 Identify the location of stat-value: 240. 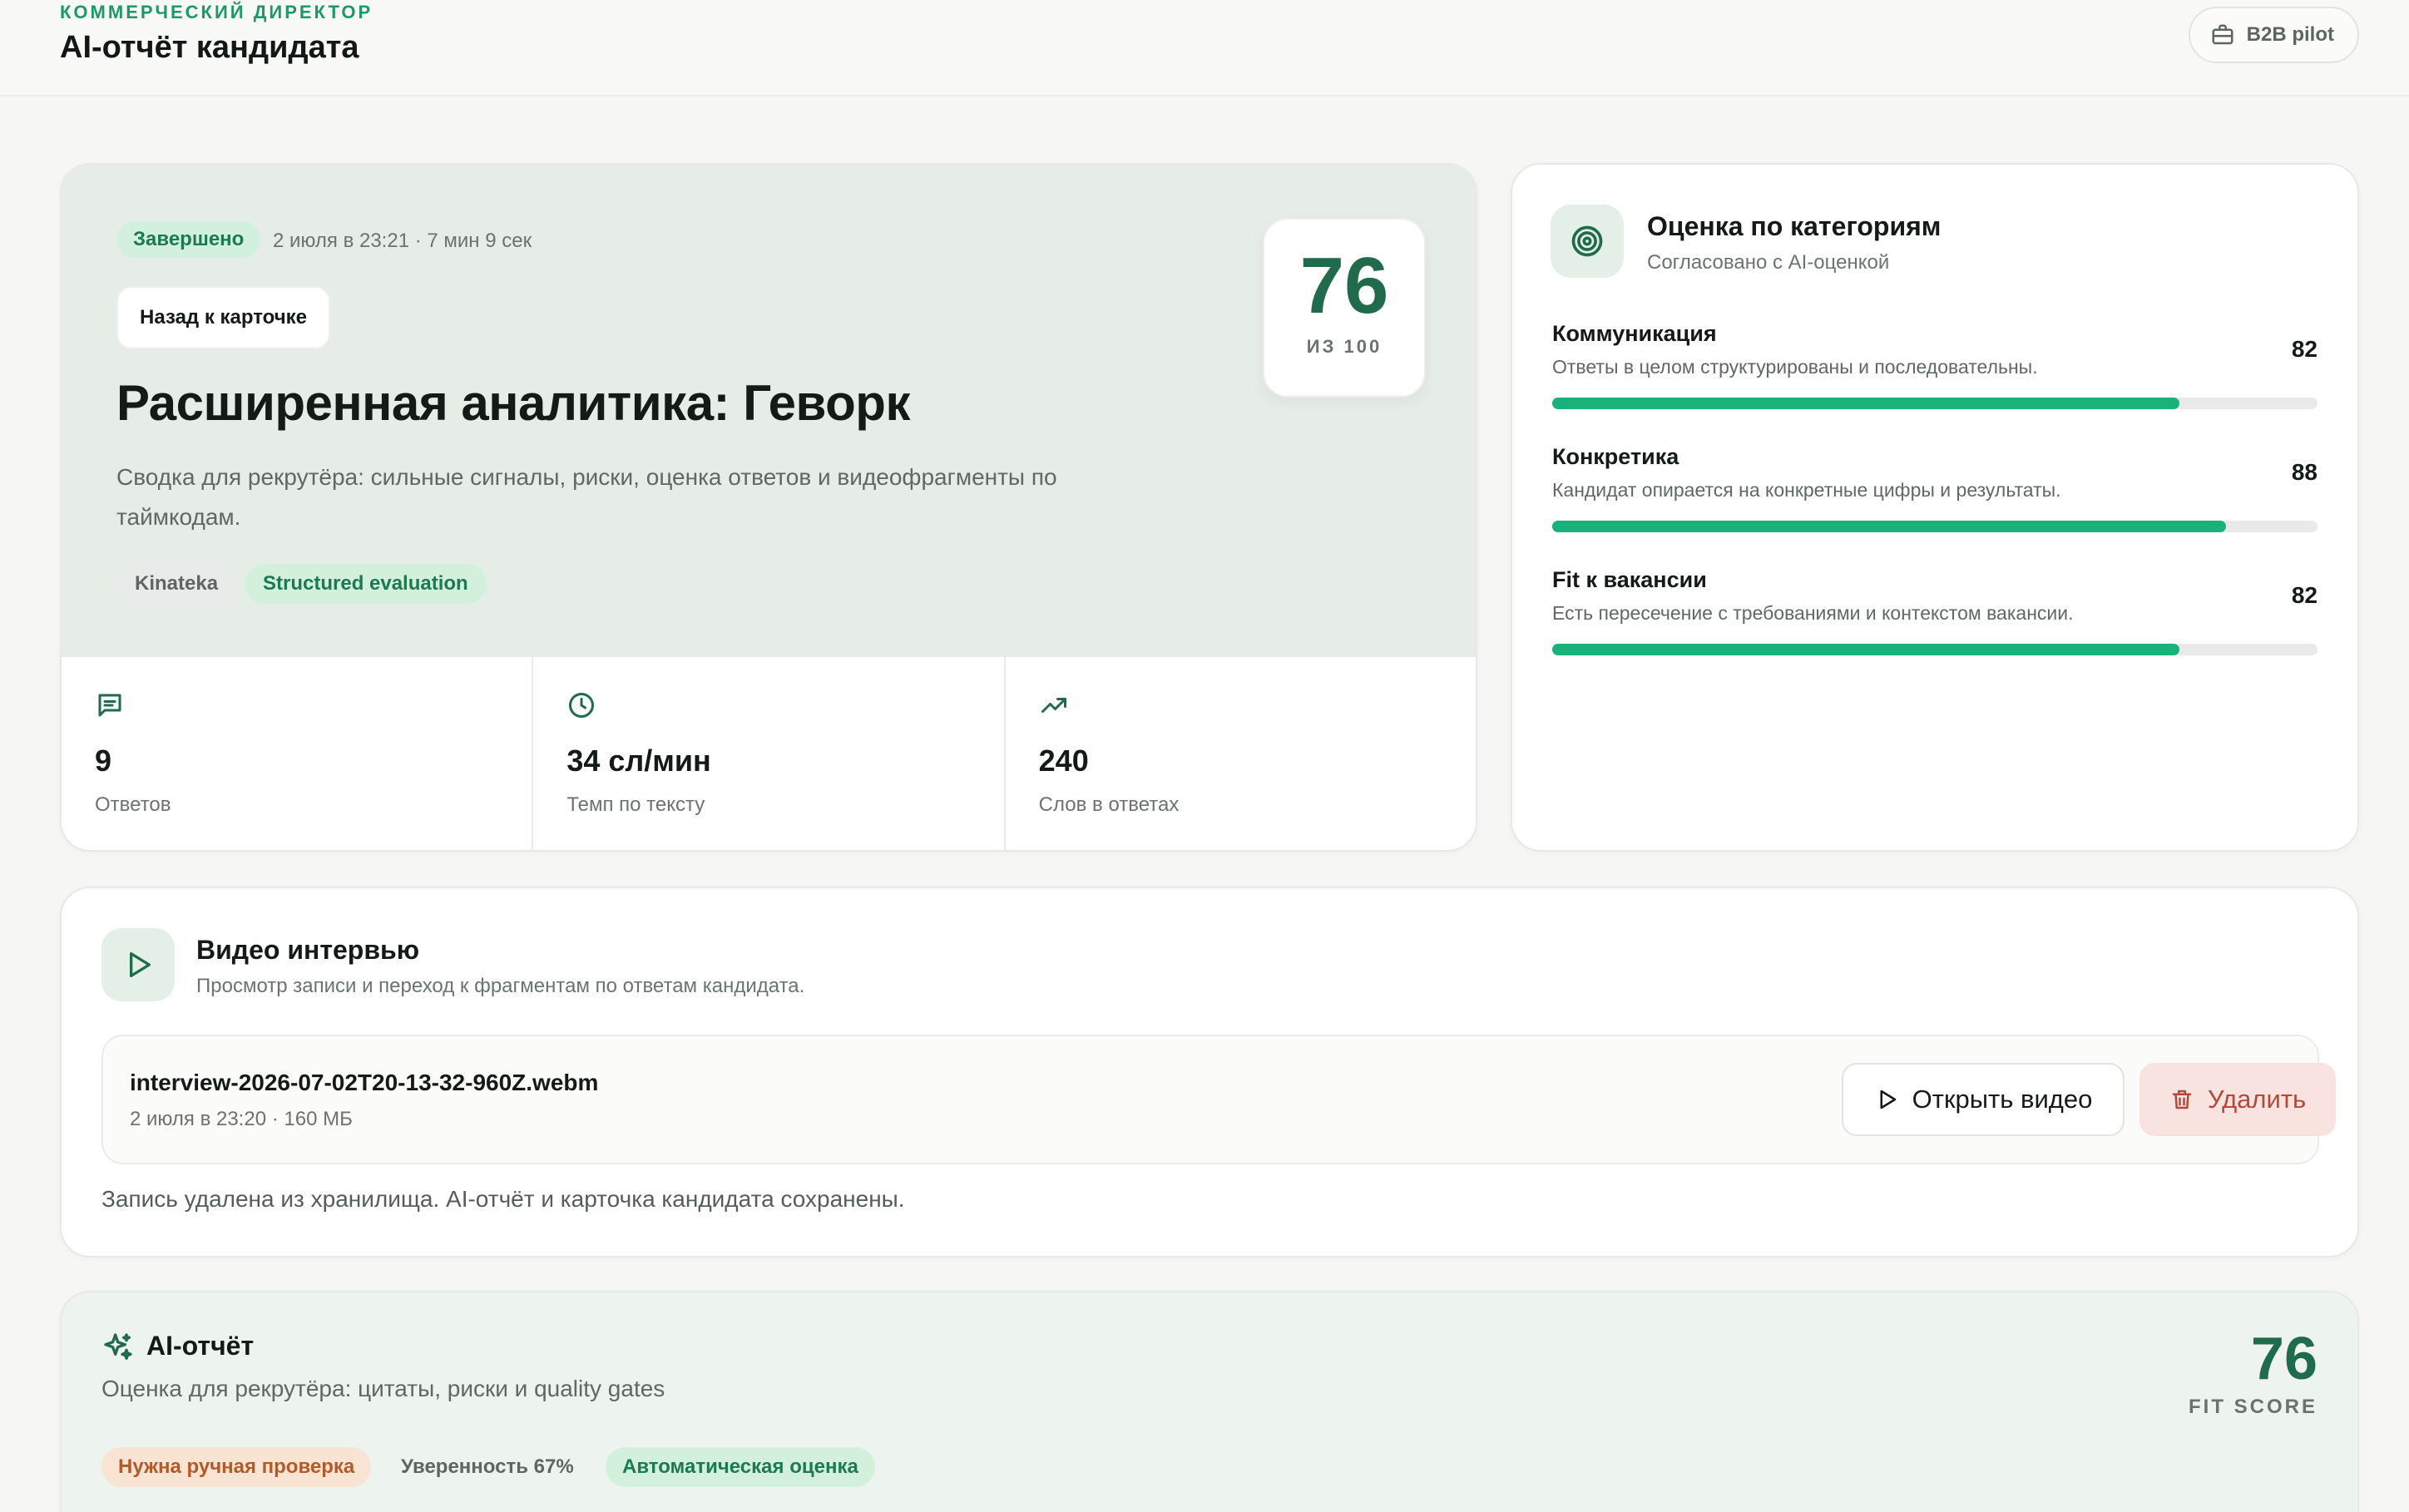
(1063, 761).